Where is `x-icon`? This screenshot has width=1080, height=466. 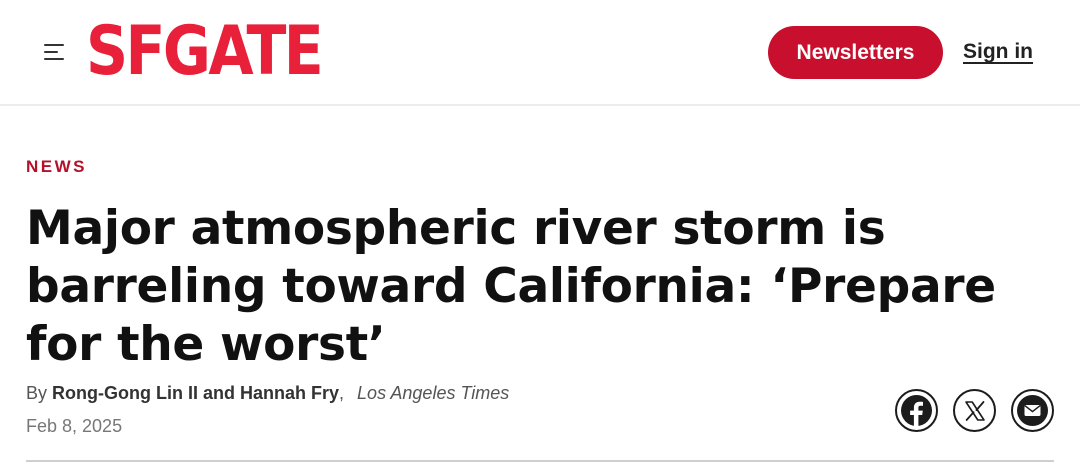 x-icon is located at coordinates (974, 410).